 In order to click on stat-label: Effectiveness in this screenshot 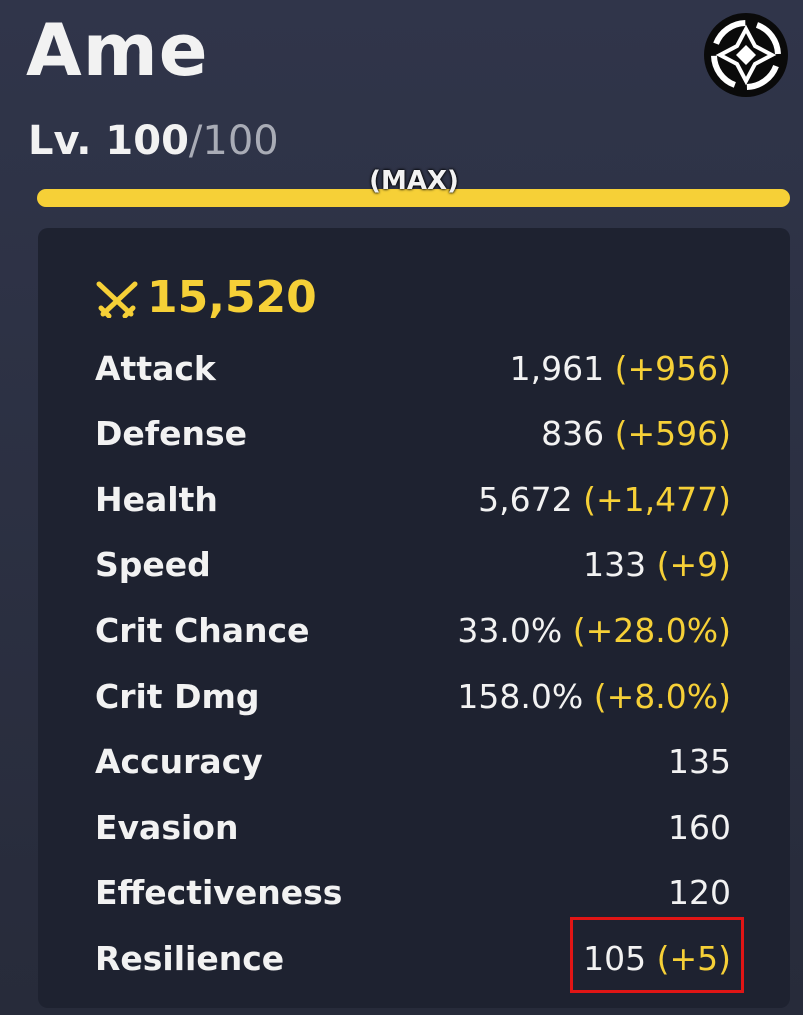, I will do `click(219, 893)`.